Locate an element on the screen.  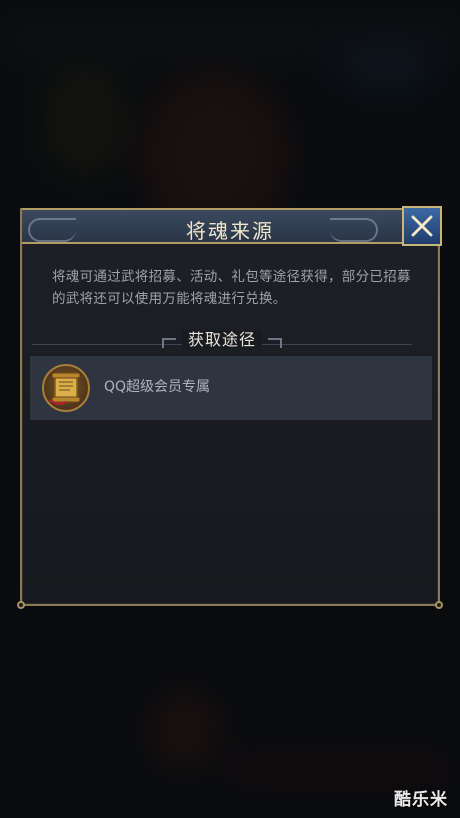
close-icon is located at coordinates (422, 226).